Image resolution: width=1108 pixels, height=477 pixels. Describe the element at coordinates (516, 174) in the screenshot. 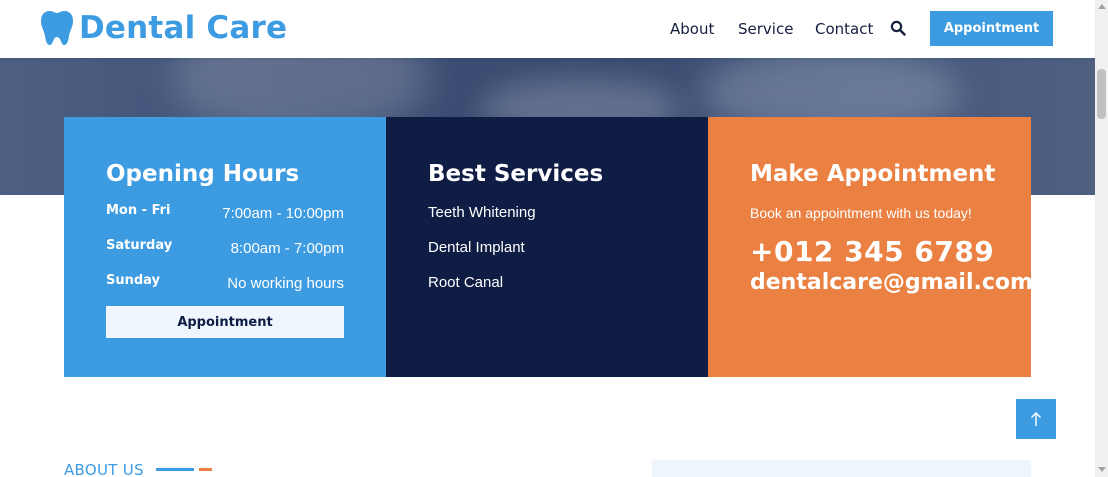

I see `best-services-title: Best Services` at that location.